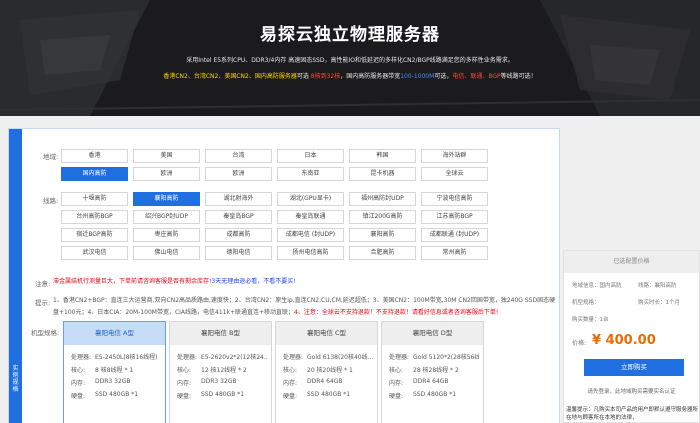 The width and height of the screenshot is (700, 423). Describe the element at coordinates (15, 379) in the screenshot. I see `side-tab-label: 实例规格` at that location.